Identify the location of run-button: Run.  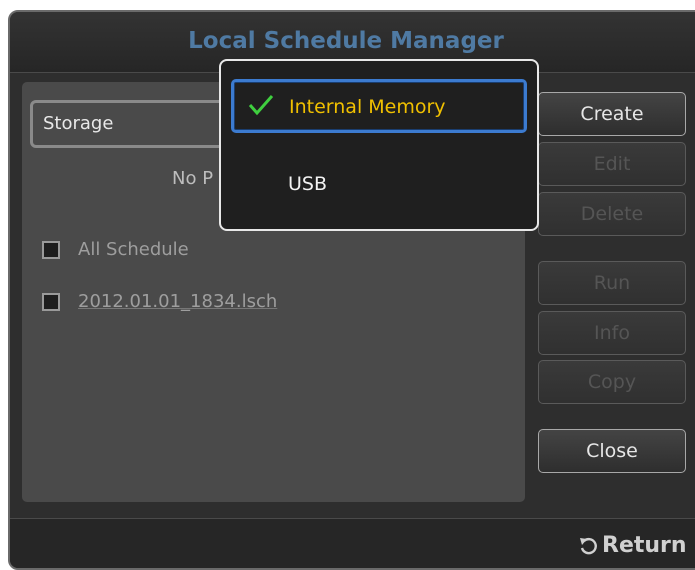
(612, 283).